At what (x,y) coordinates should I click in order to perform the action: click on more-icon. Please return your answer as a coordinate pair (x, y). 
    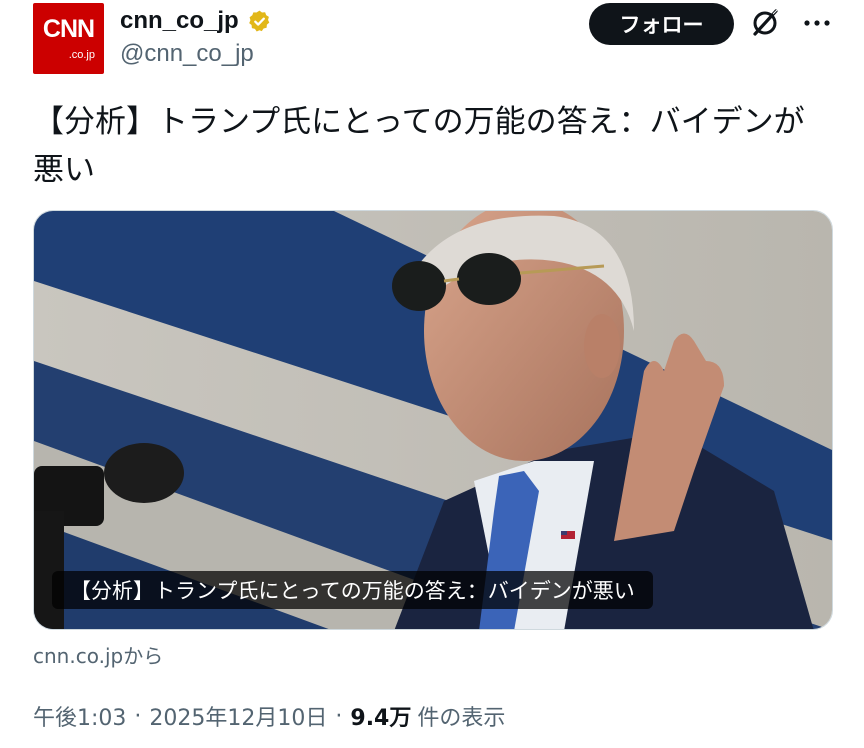
    Looking at the image, I should click on (817, 23).